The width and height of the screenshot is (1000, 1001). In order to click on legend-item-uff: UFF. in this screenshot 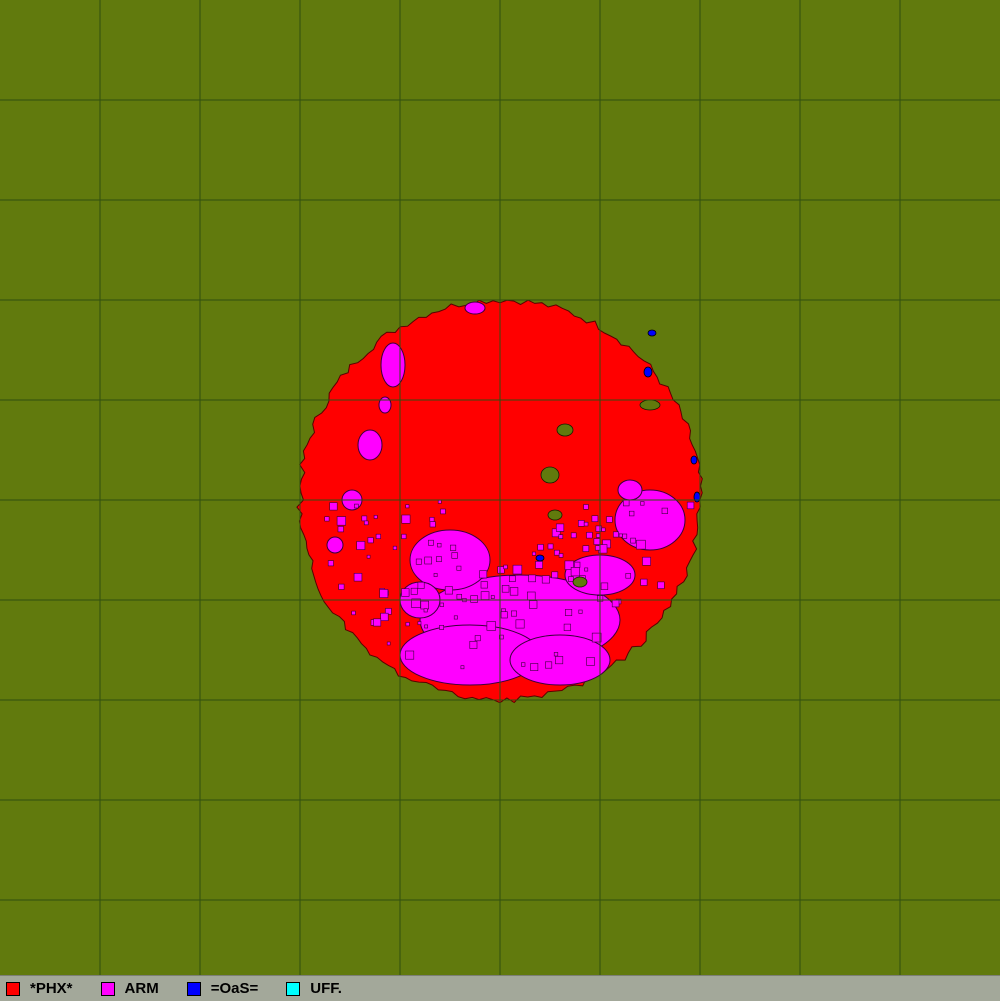, I will do `click(314, 988)`.